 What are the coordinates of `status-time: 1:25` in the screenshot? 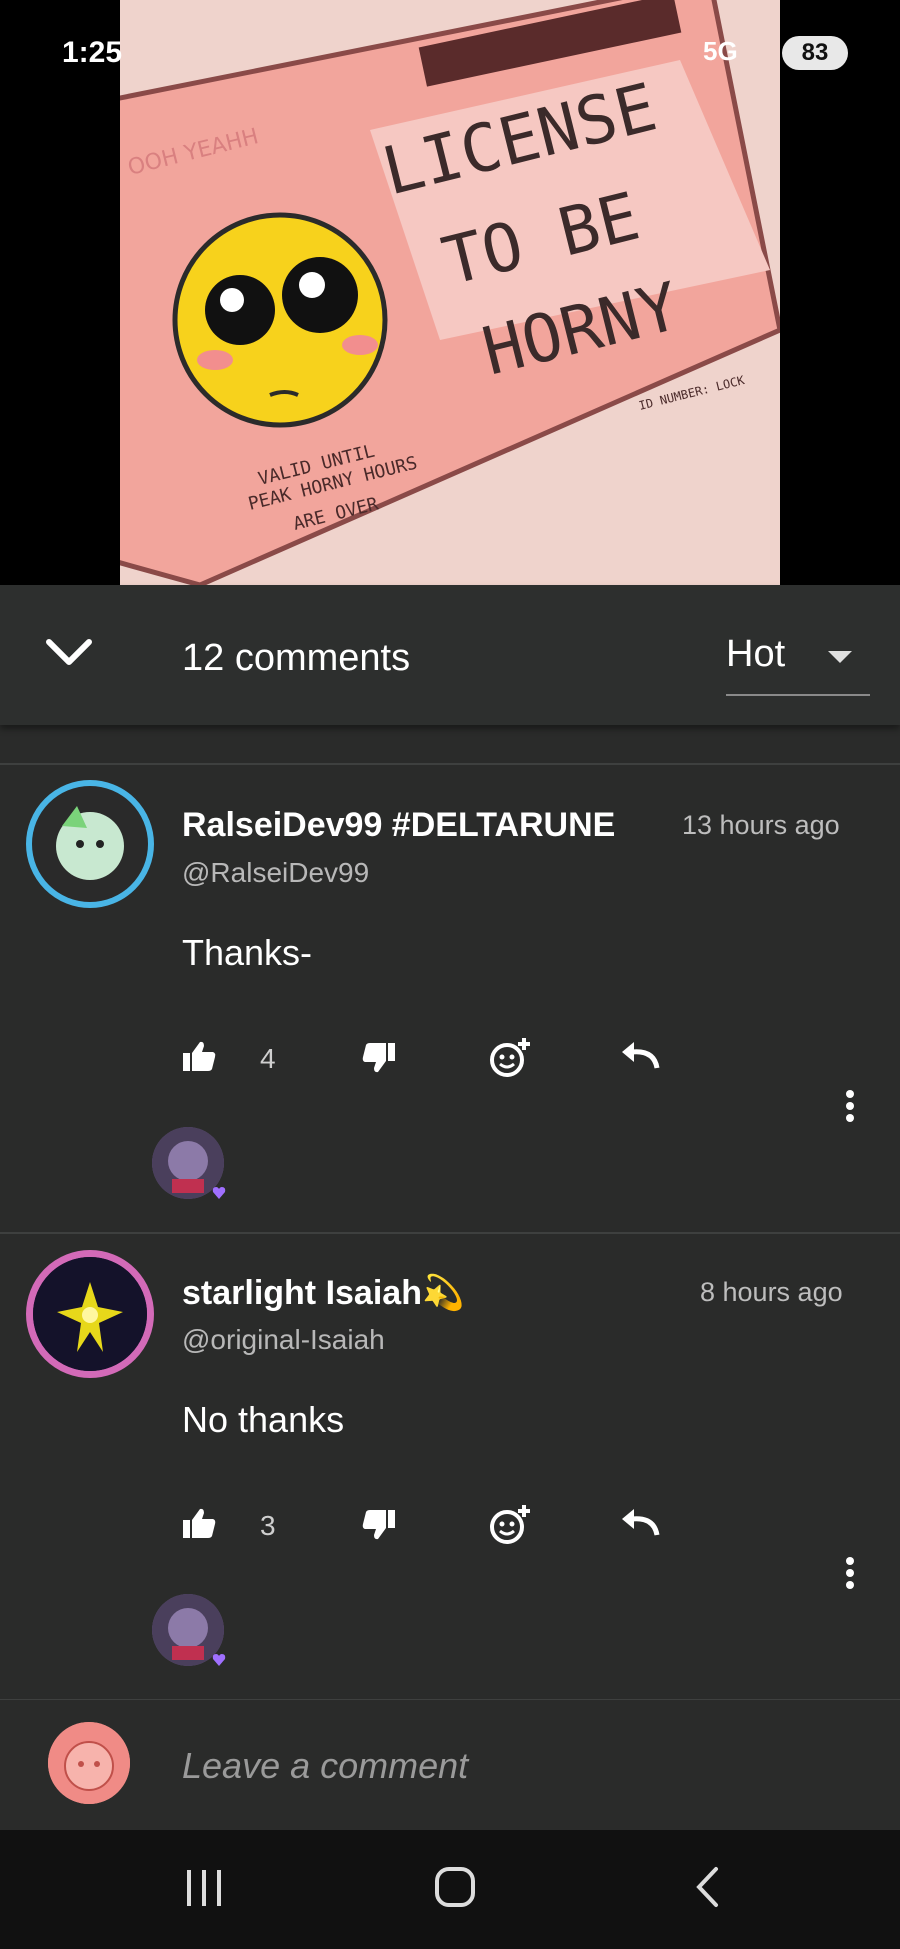 It's located at (92, 52).